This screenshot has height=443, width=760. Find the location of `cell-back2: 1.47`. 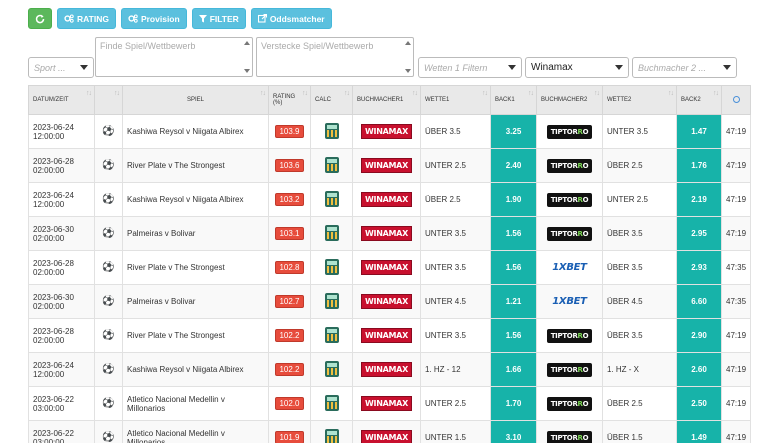

cell-back2: 1.47 is located at coordinates (699, 131).